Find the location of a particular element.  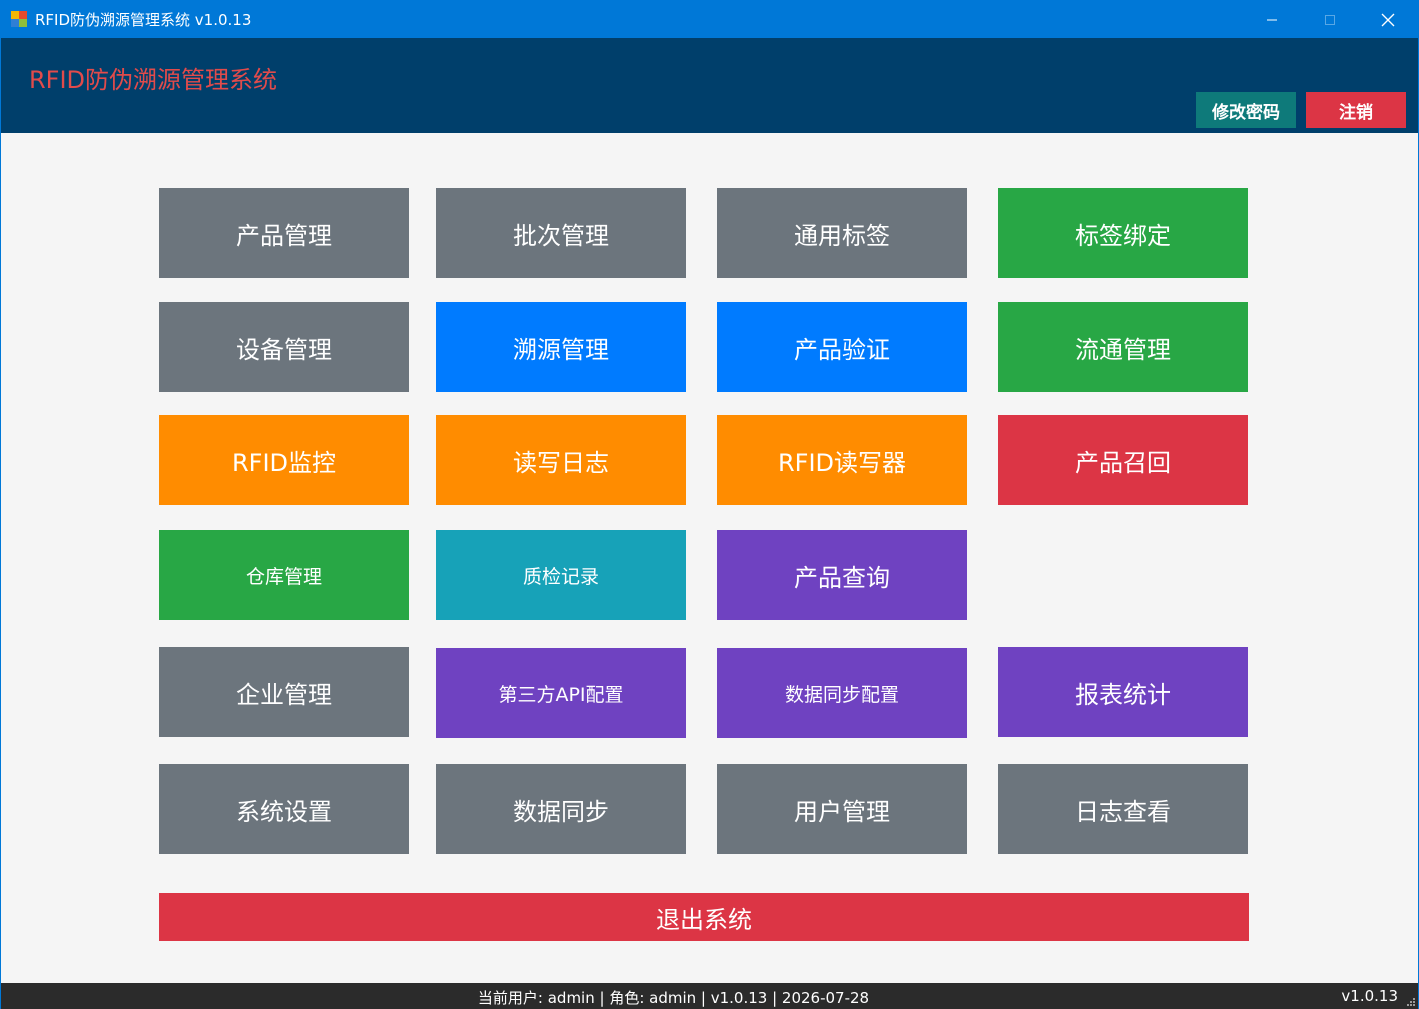

product-management-button: 产品管理 is located at coordinates (284, 233).